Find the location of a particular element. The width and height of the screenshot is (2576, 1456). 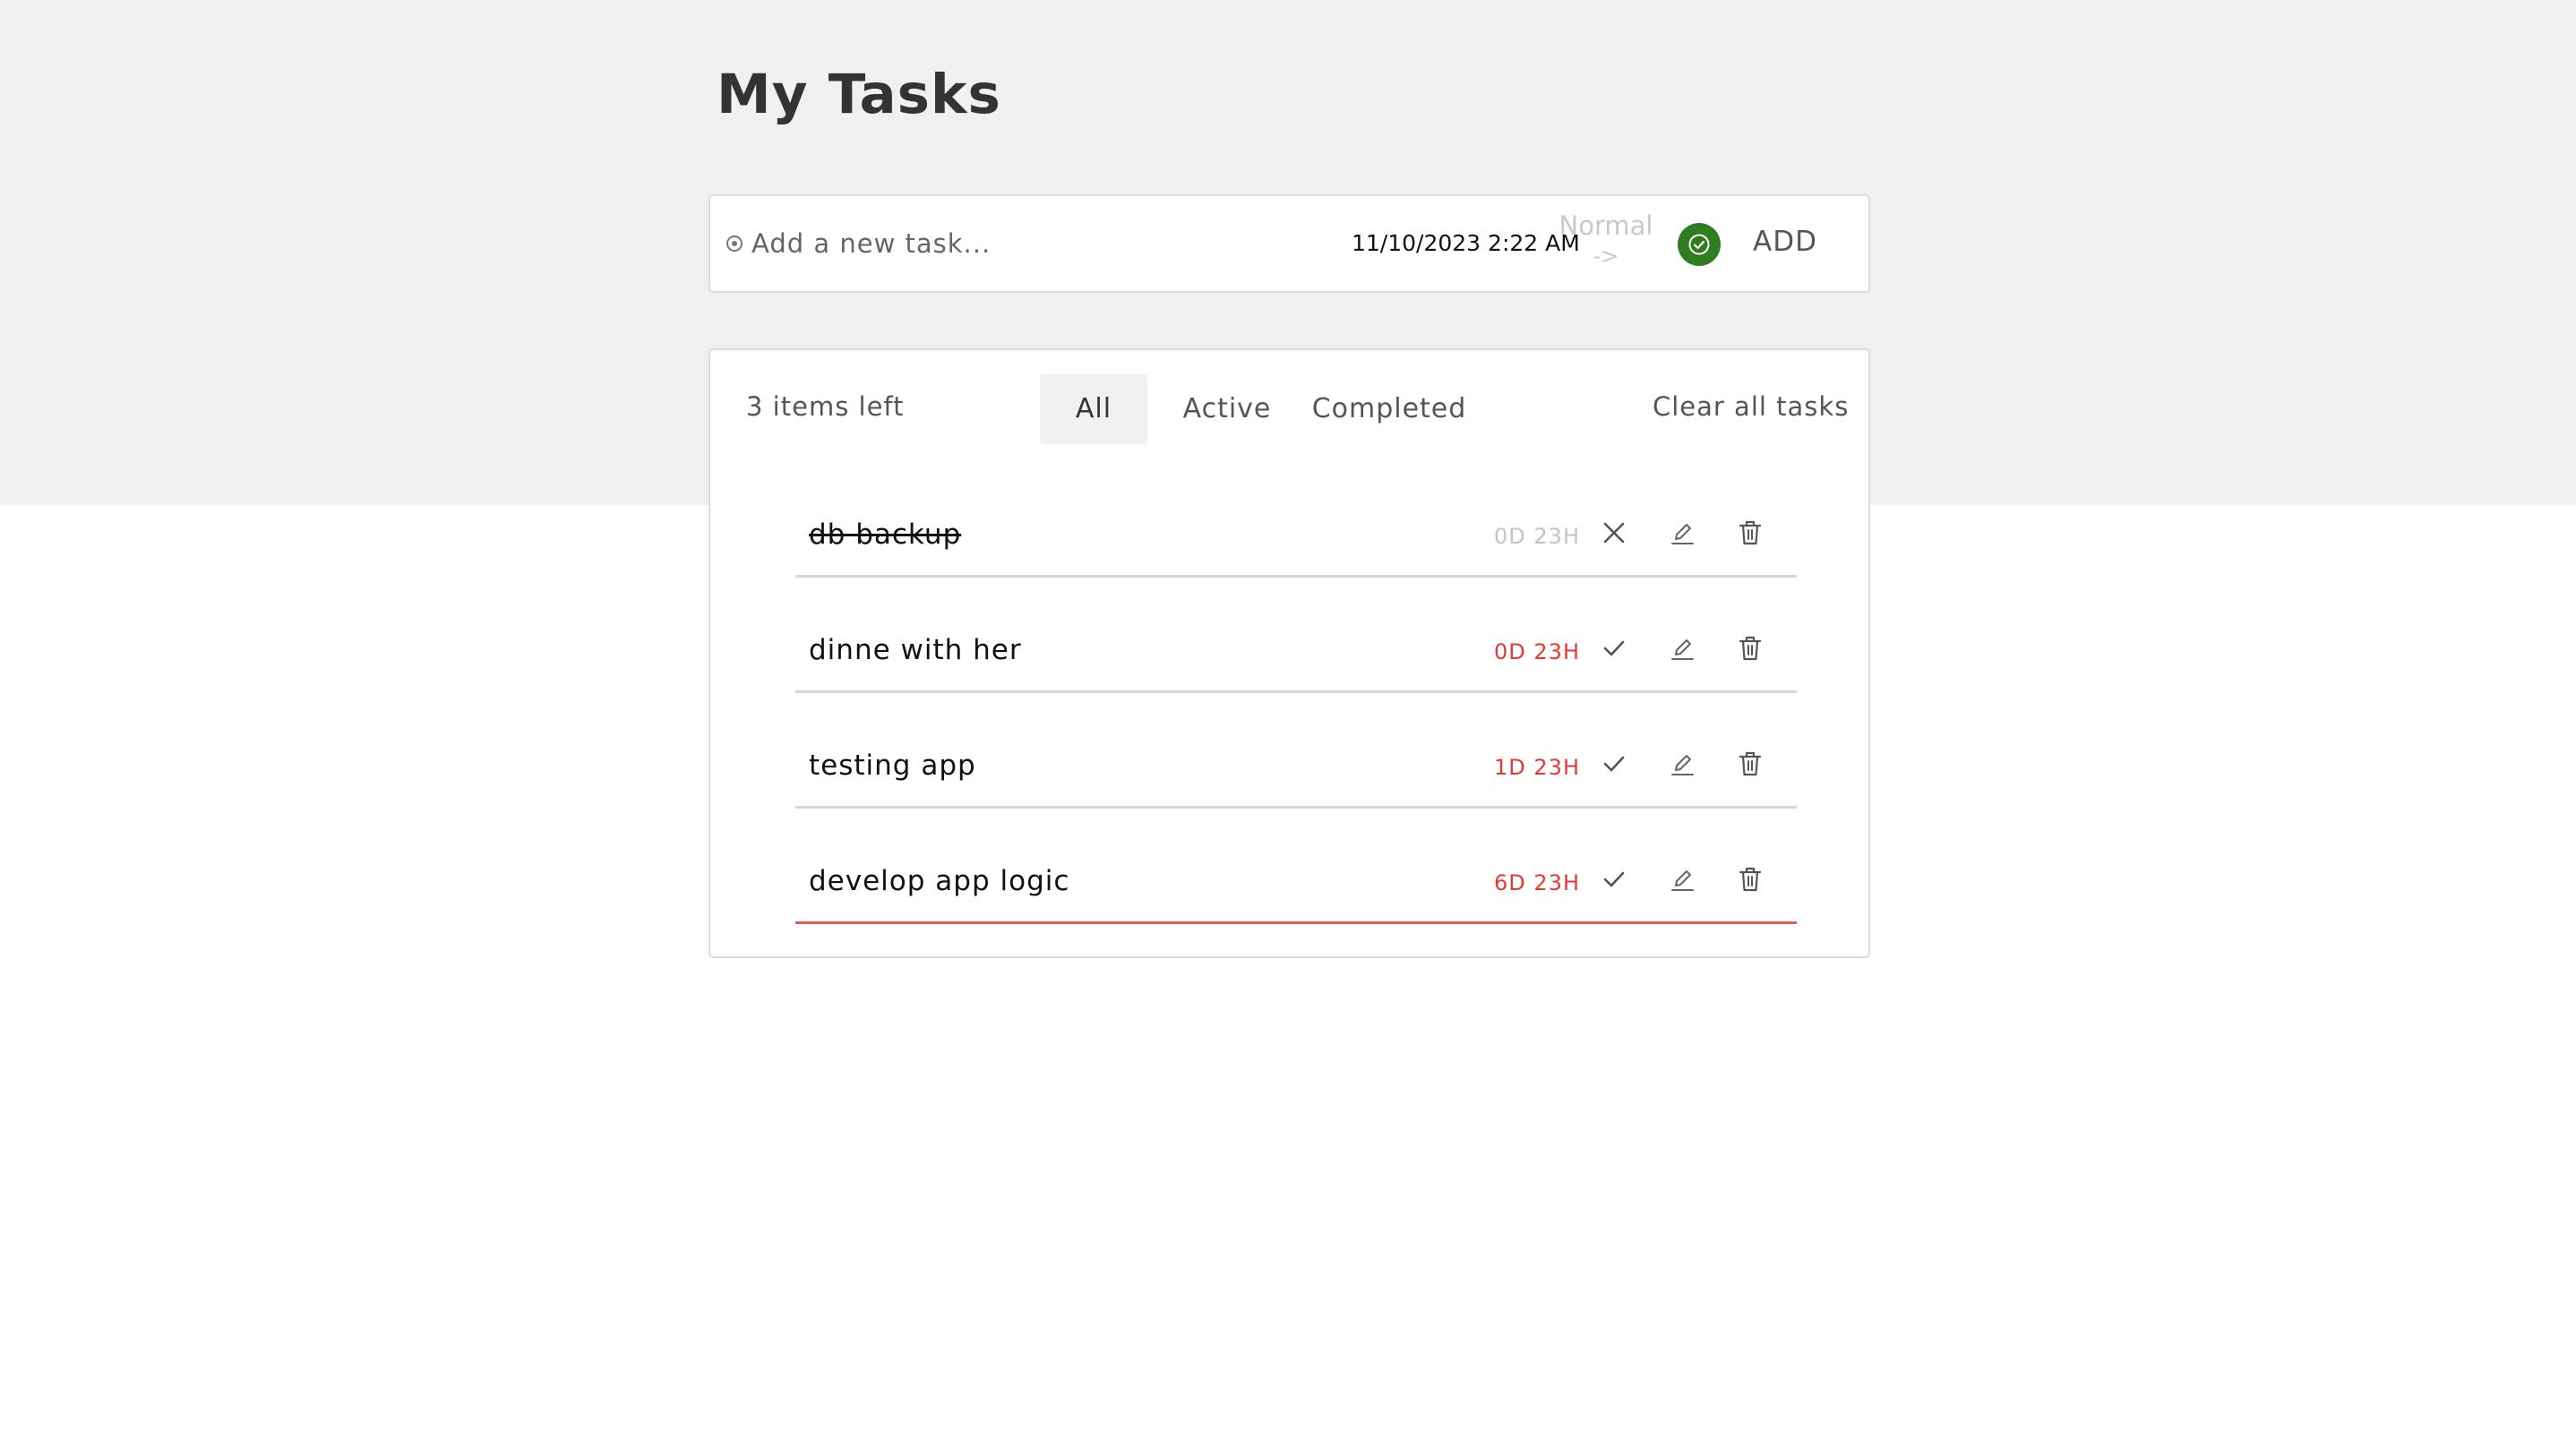

task-row: develop app logic 6D 23H is located at coordinates (1296, 874).